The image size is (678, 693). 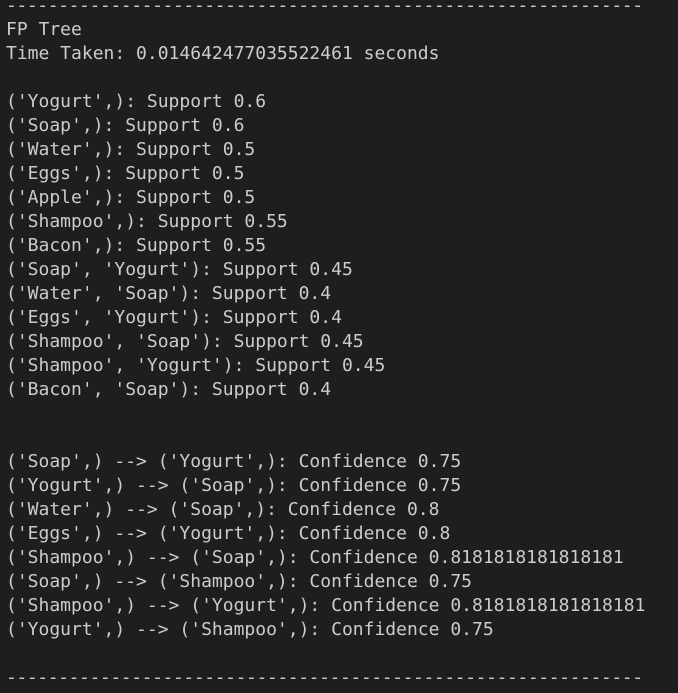 I want to click on support-line: ('Shampoo',): Support 0.55, so click(x=147, y=221).